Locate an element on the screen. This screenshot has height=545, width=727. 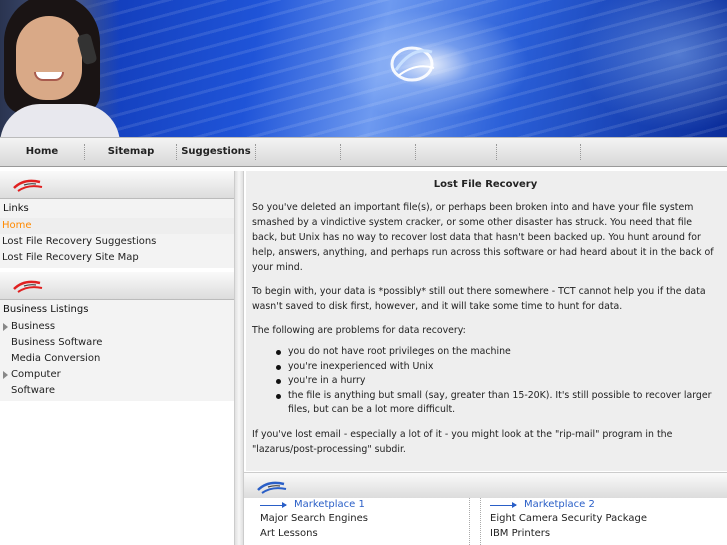
marketplace-2-link: Marketplace 2 is located at coordinates (595, 505).